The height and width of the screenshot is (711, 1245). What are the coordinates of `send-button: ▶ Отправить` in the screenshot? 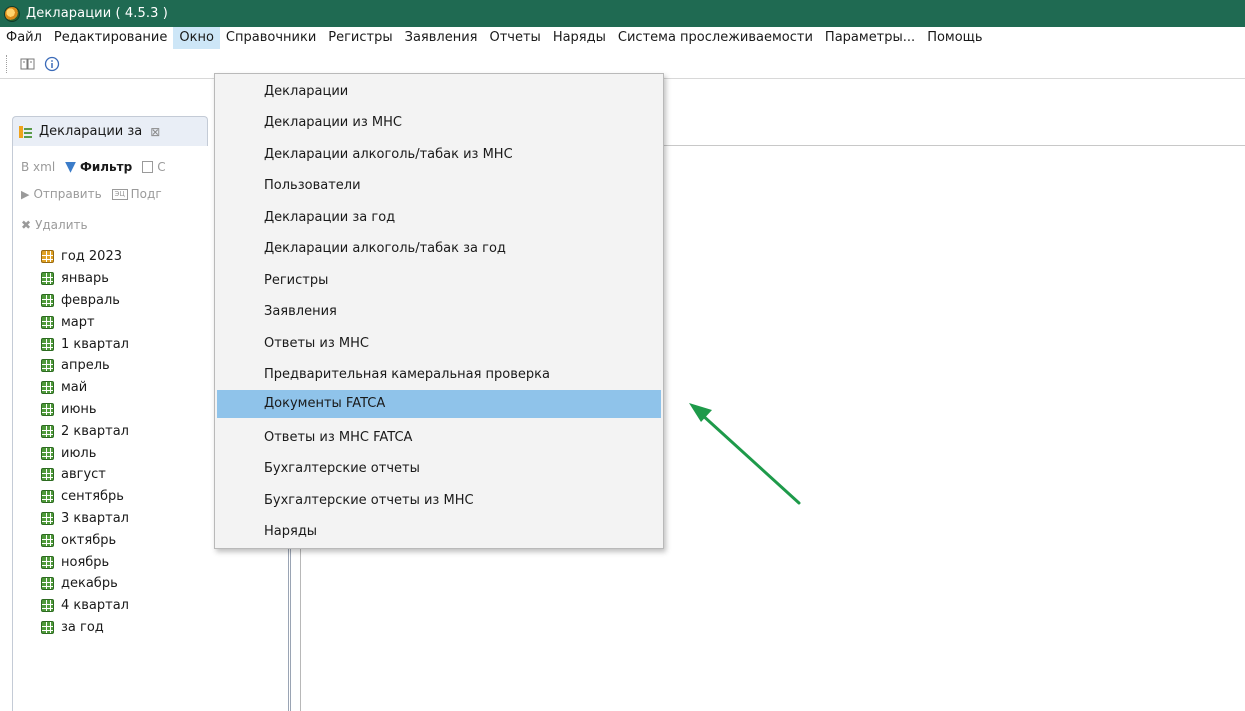 It's located at (61, 194).